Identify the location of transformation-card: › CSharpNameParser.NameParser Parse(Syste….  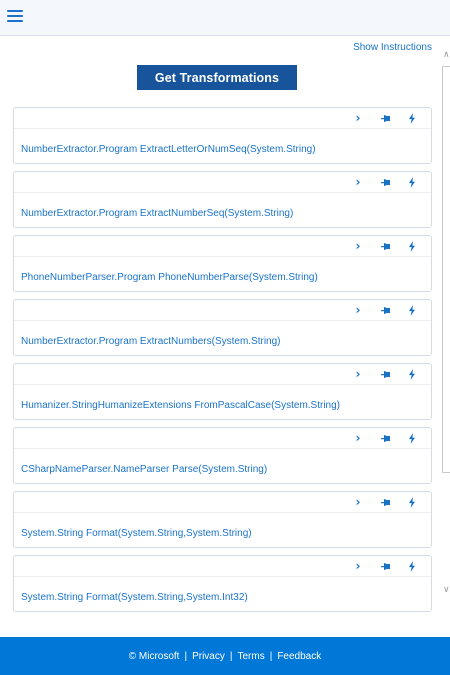
(222, 455).